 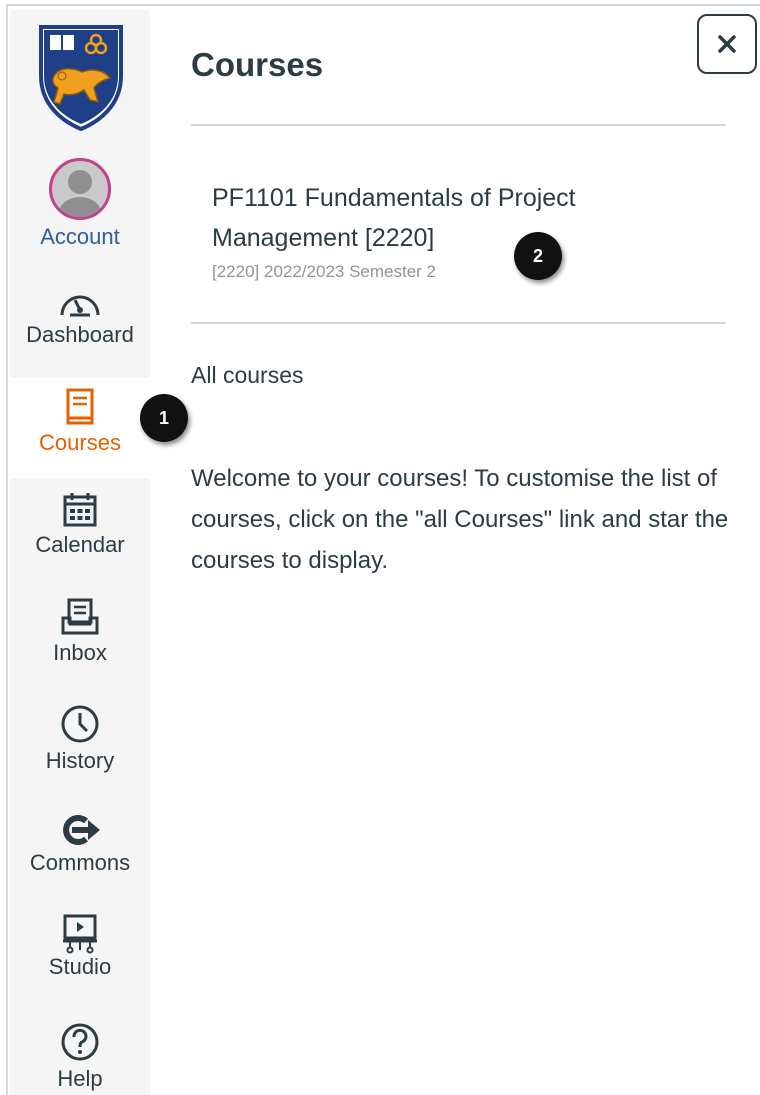 What do you see at coordinates (80, 1078) in the screenshot?
I see `nav-help-label: Help` at bounding box center [80, 1078].